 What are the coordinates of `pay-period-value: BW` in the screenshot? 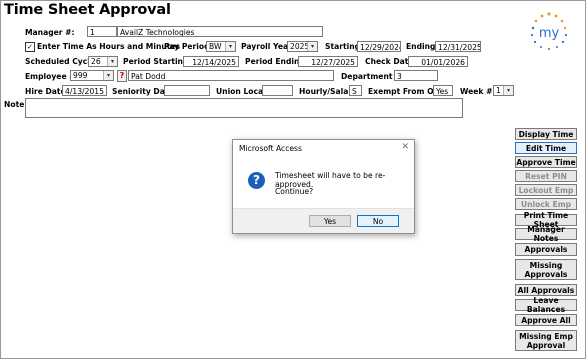 It's located at (215, 46).